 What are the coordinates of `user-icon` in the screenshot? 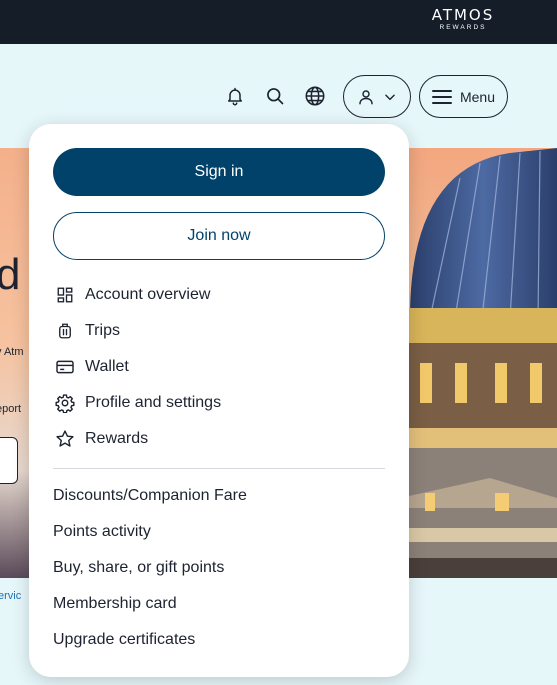 It's located at (366, 97).